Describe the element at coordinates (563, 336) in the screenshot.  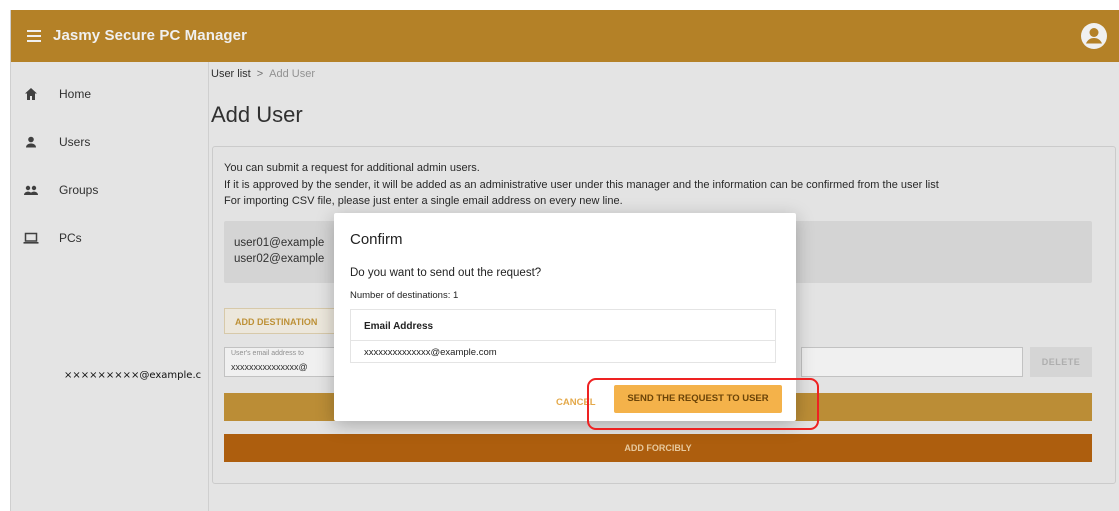
I see `destination-table: Email Address xxxxxxxxxxxxxx@example.com` at that location.